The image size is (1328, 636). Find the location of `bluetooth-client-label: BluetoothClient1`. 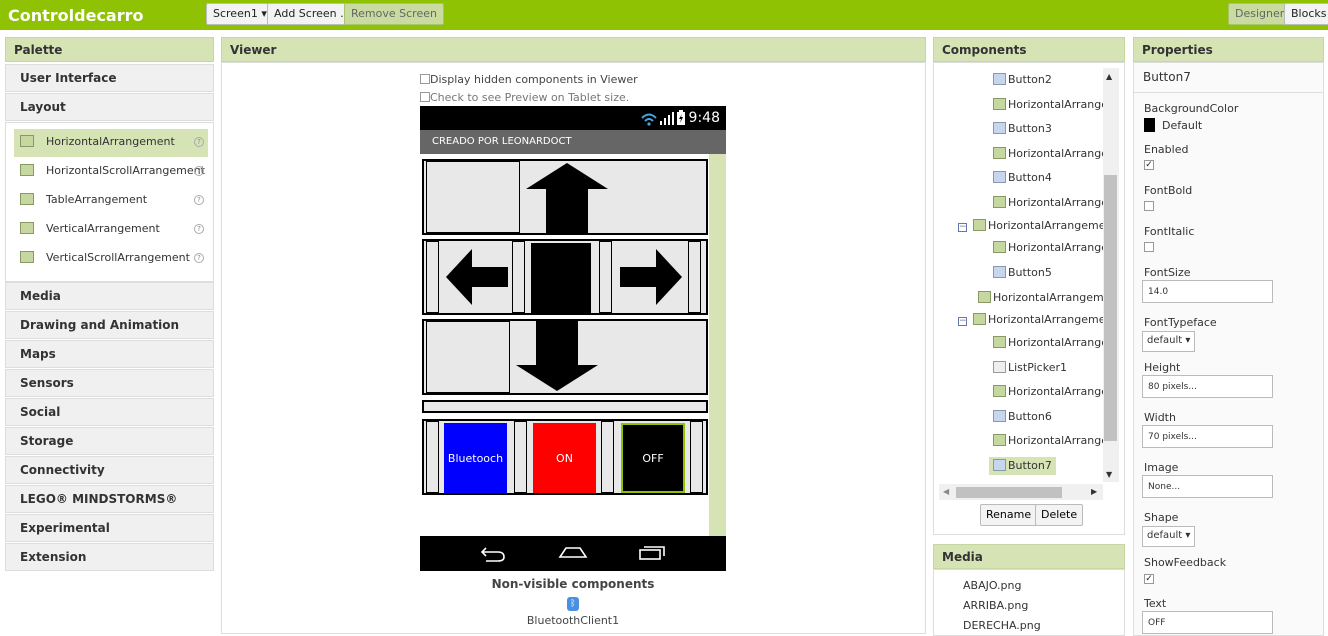

bluetooth-client-label: BluetoothClient1 is located at coordinates (573, 620).